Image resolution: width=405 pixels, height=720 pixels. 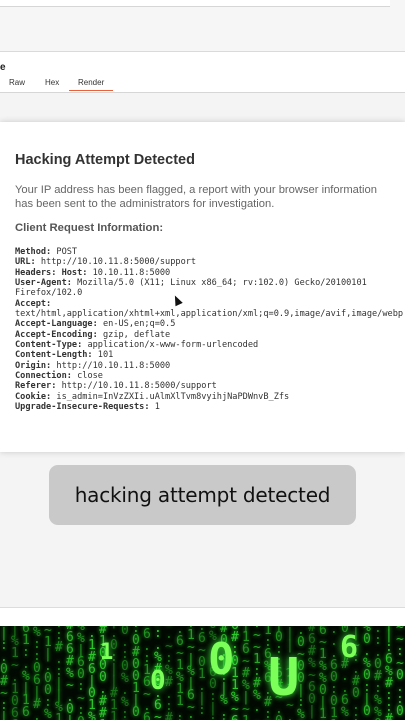 I want to click on matrix-glyph-column: 6 | | : 6 % # : : #, so click(x=389, y=673).